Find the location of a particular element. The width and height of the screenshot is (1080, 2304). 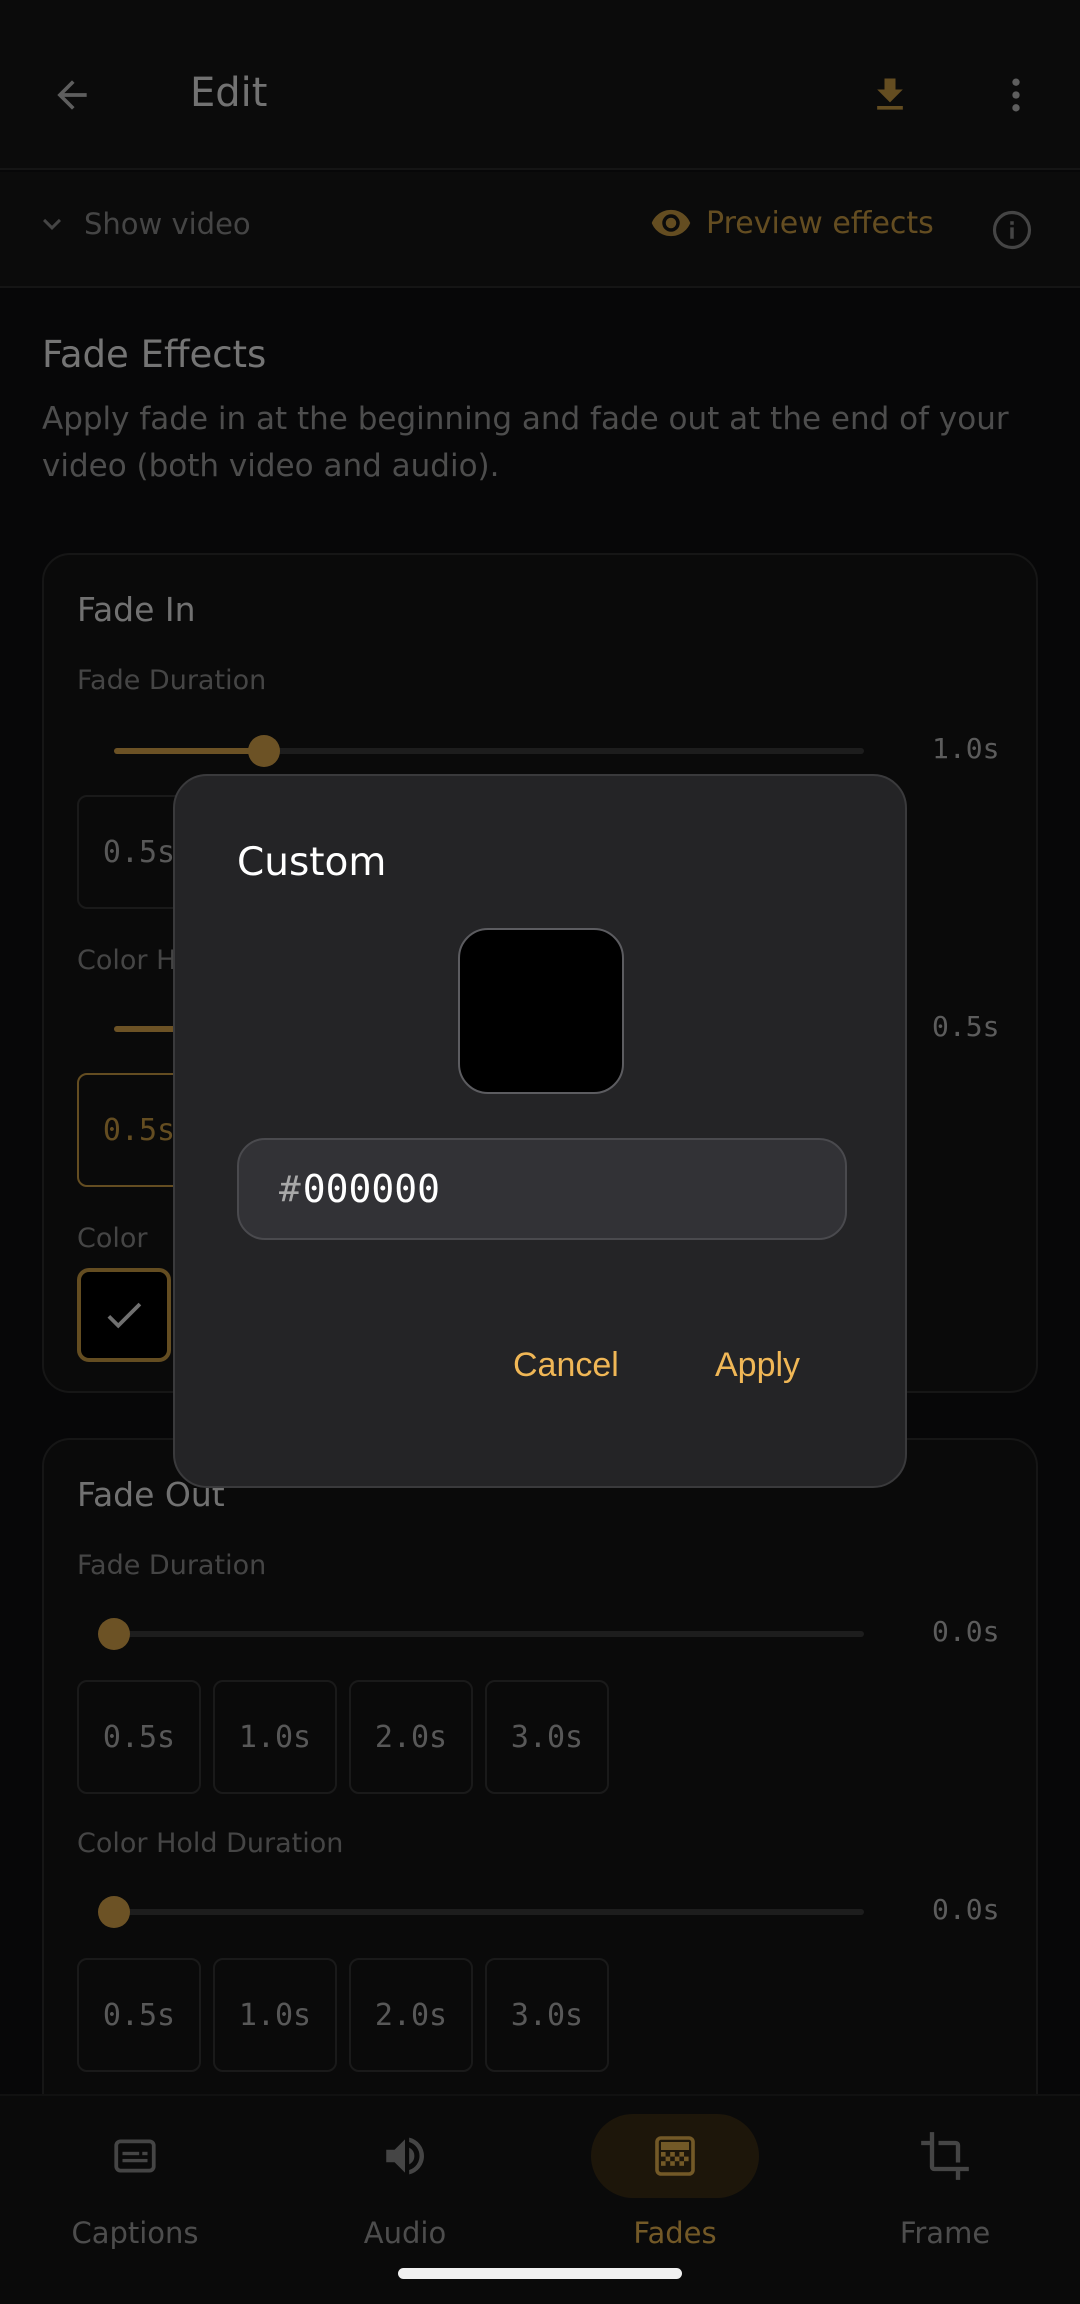

home-indicator is located at coordinates (540, 2273).